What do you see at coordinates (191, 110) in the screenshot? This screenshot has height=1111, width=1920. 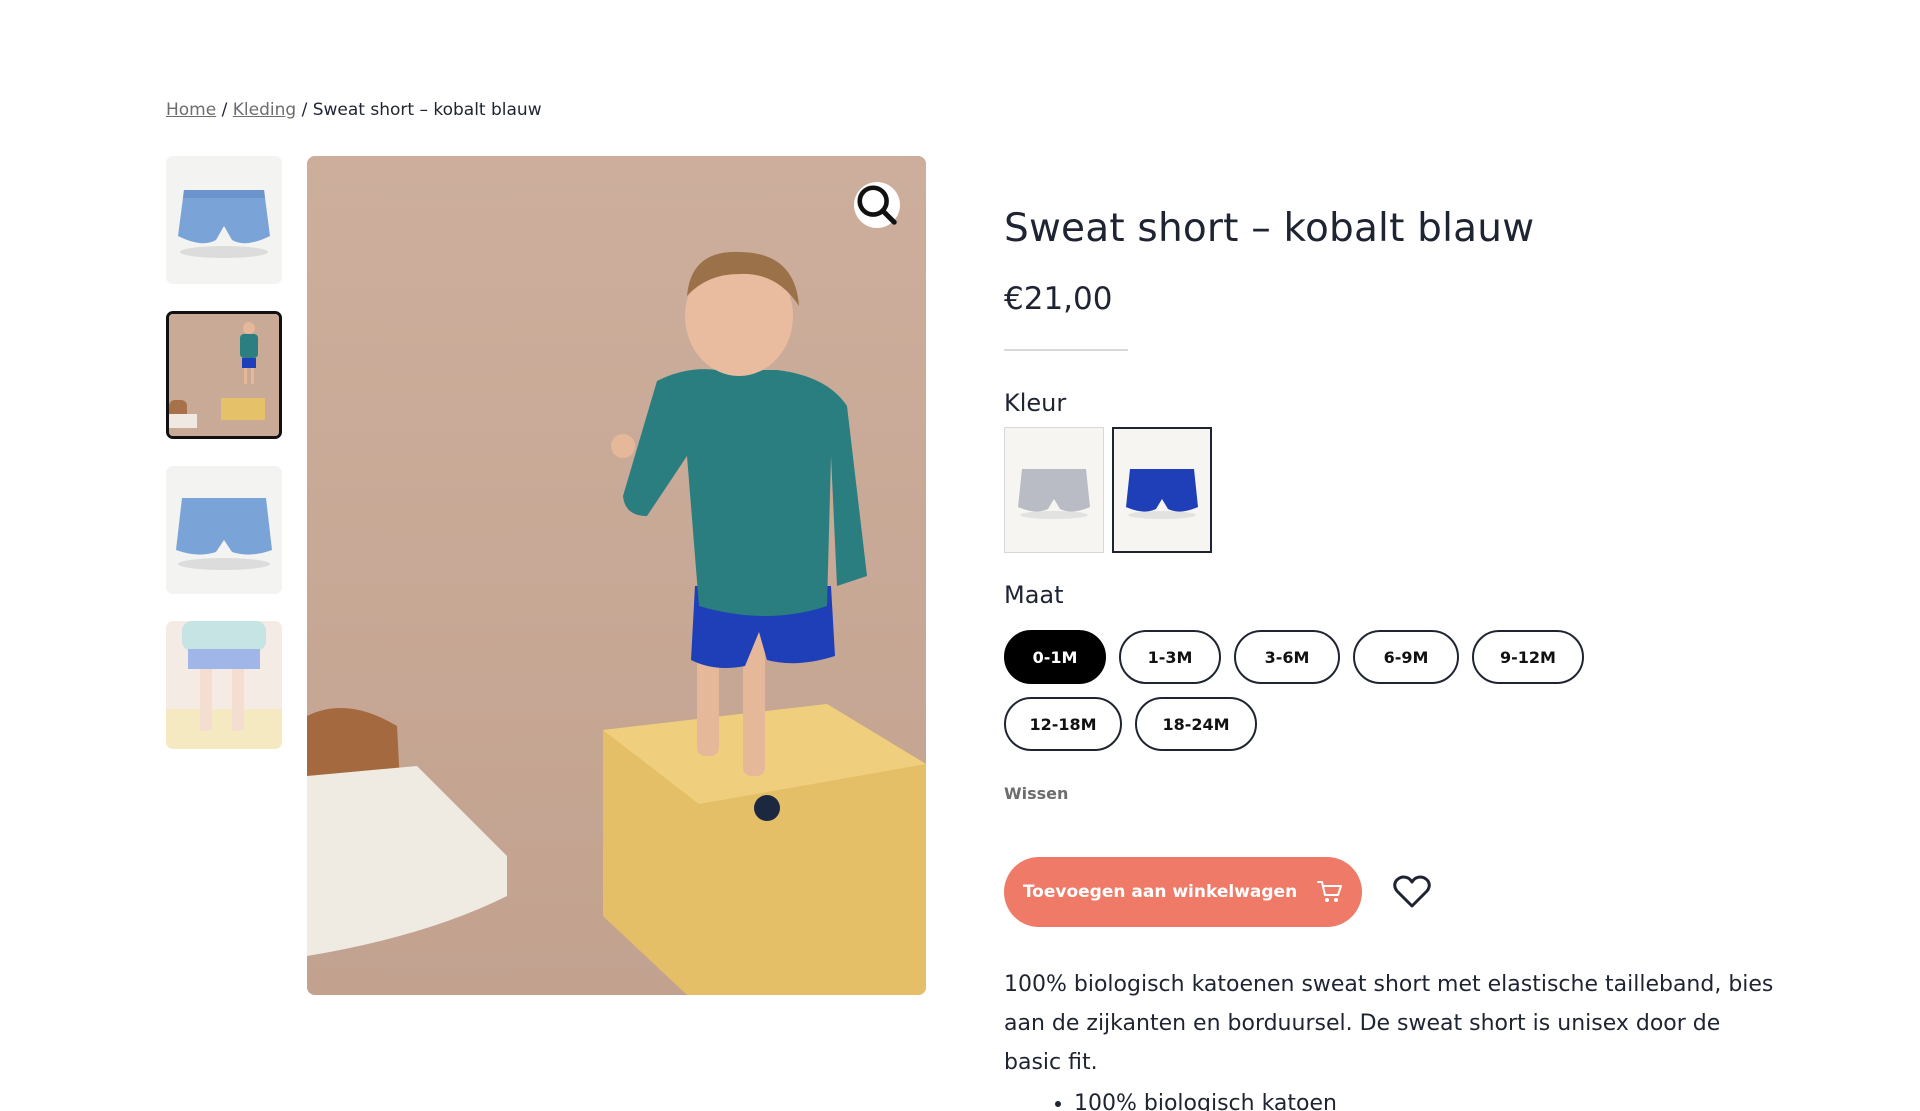 I see `breadcrumb-home-link: Home` at bounding box center [191, 110].